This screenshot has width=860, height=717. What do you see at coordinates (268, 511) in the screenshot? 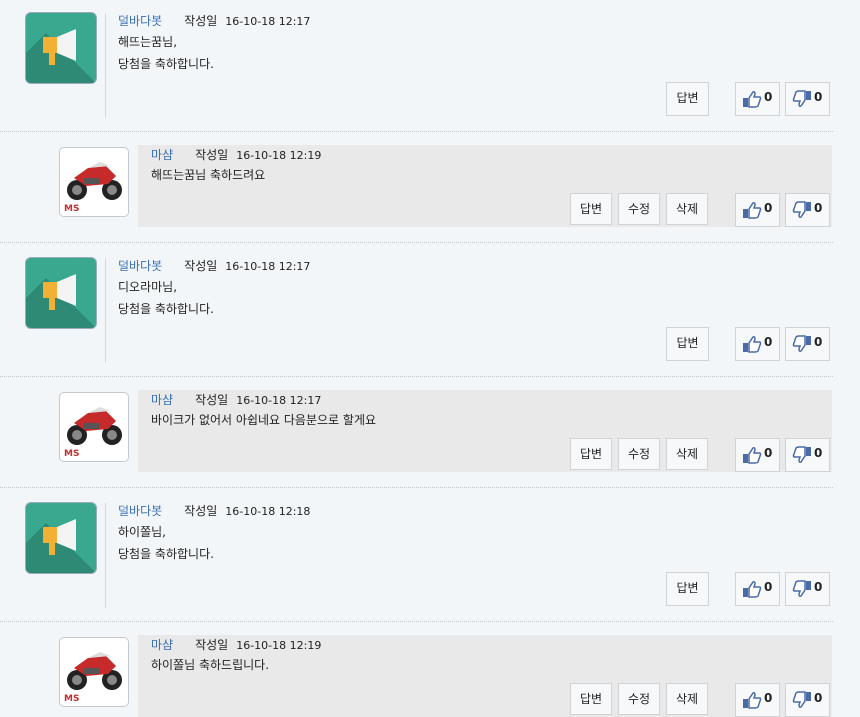
I see `comment-date: 16-10-18 12:18` at bounding box center [268, 511].